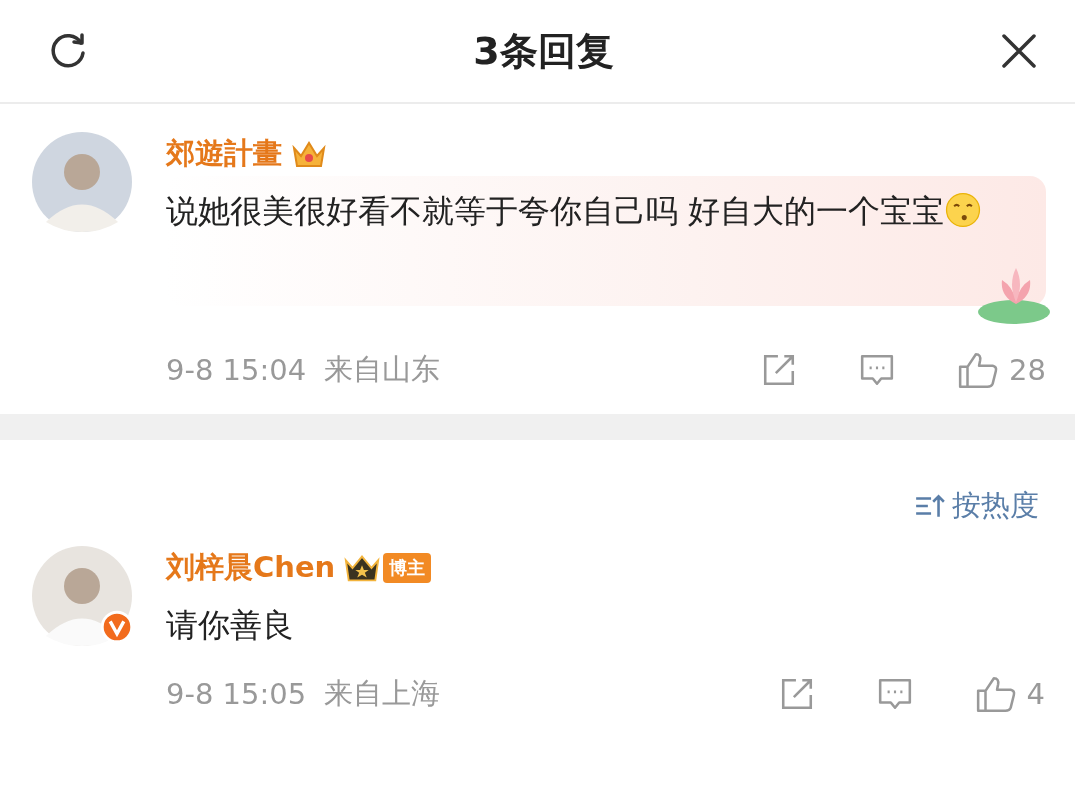  What do you see at coordinates (1001, 370) in the screenshot?
I see `like-button: 28` at bounding box center [1001, 370].